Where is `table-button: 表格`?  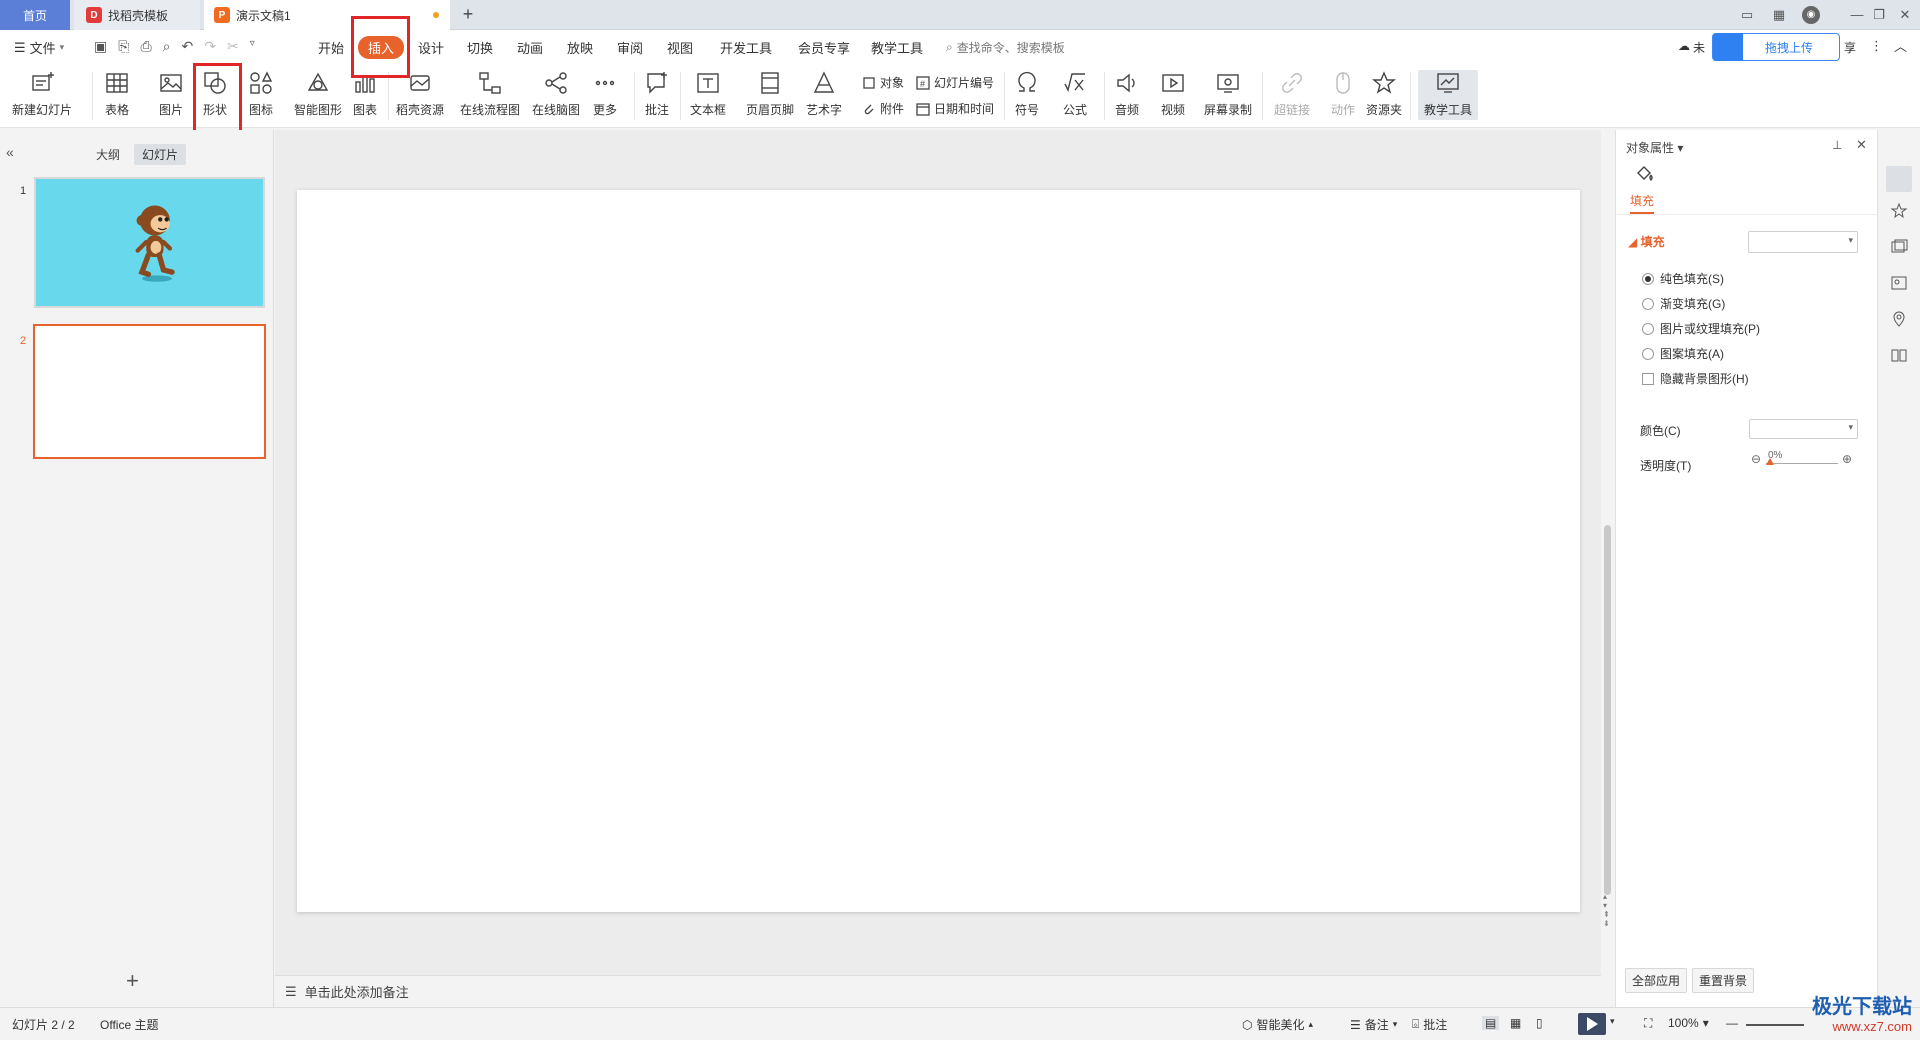
table-button: 表格 is located at coordinates (117, 94).